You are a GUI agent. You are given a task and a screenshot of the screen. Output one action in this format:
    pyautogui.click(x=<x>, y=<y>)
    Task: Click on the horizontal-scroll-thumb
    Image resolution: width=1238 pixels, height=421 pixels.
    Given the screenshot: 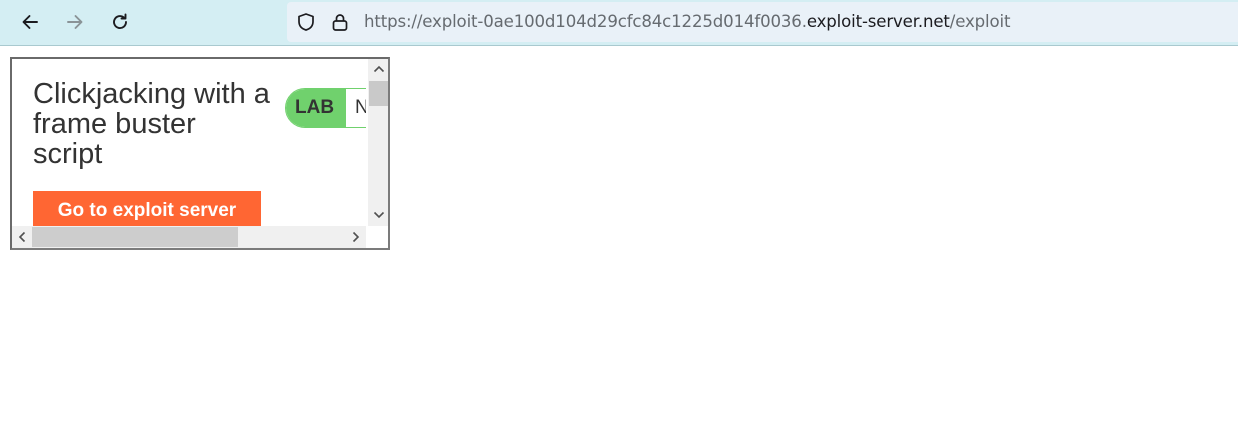 What is the action you would take?
    pyautogui.click(x=135, y=237)
    